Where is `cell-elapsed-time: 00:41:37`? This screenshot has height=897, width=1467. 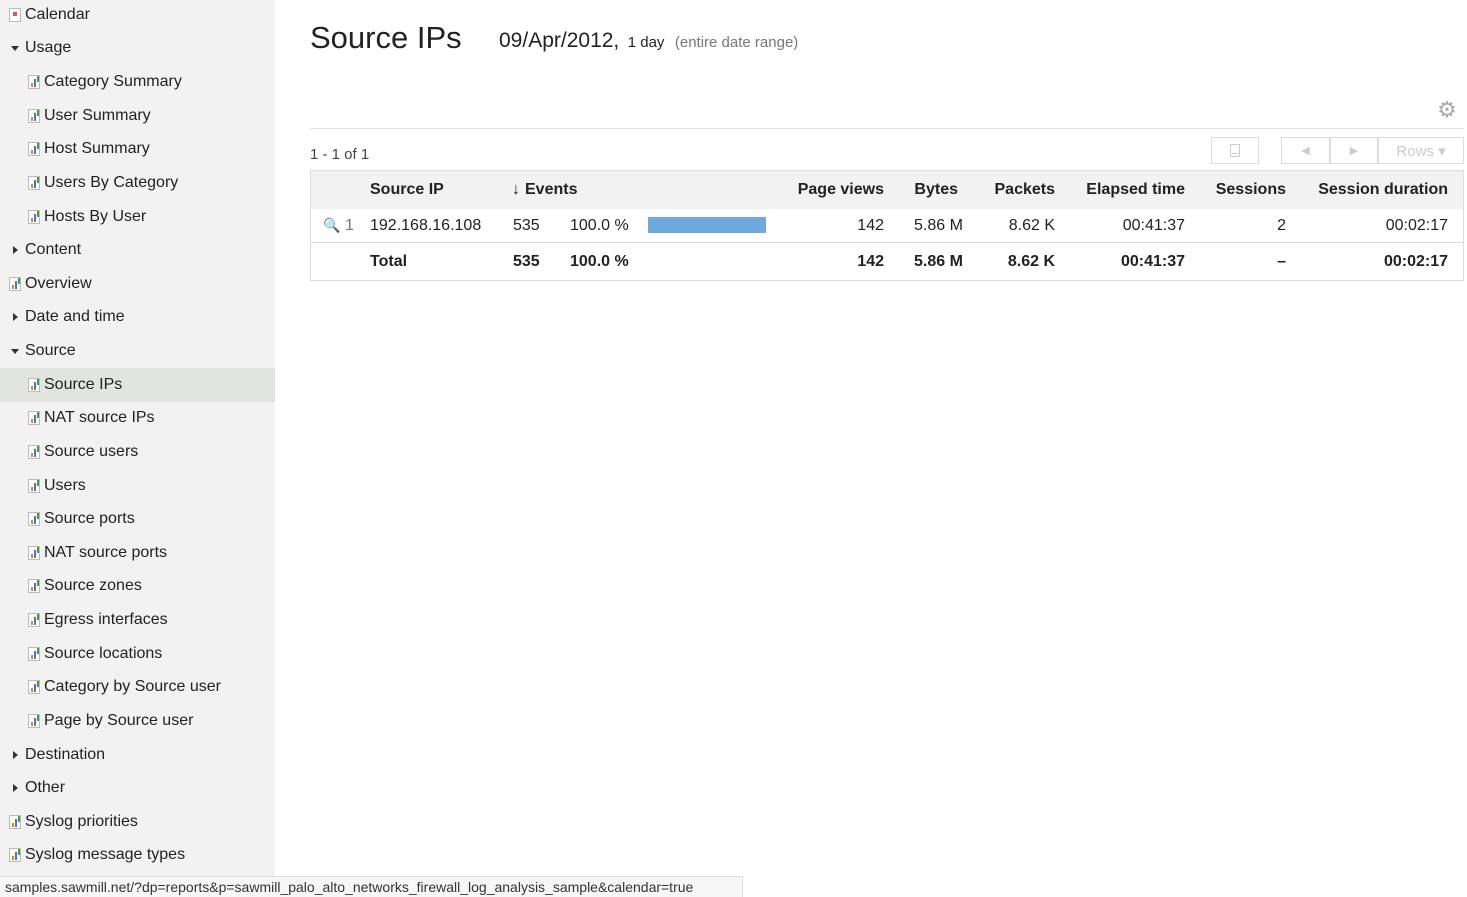
cell-elapsed-time: 00:41:37 is located at coordinates (1153, 225).